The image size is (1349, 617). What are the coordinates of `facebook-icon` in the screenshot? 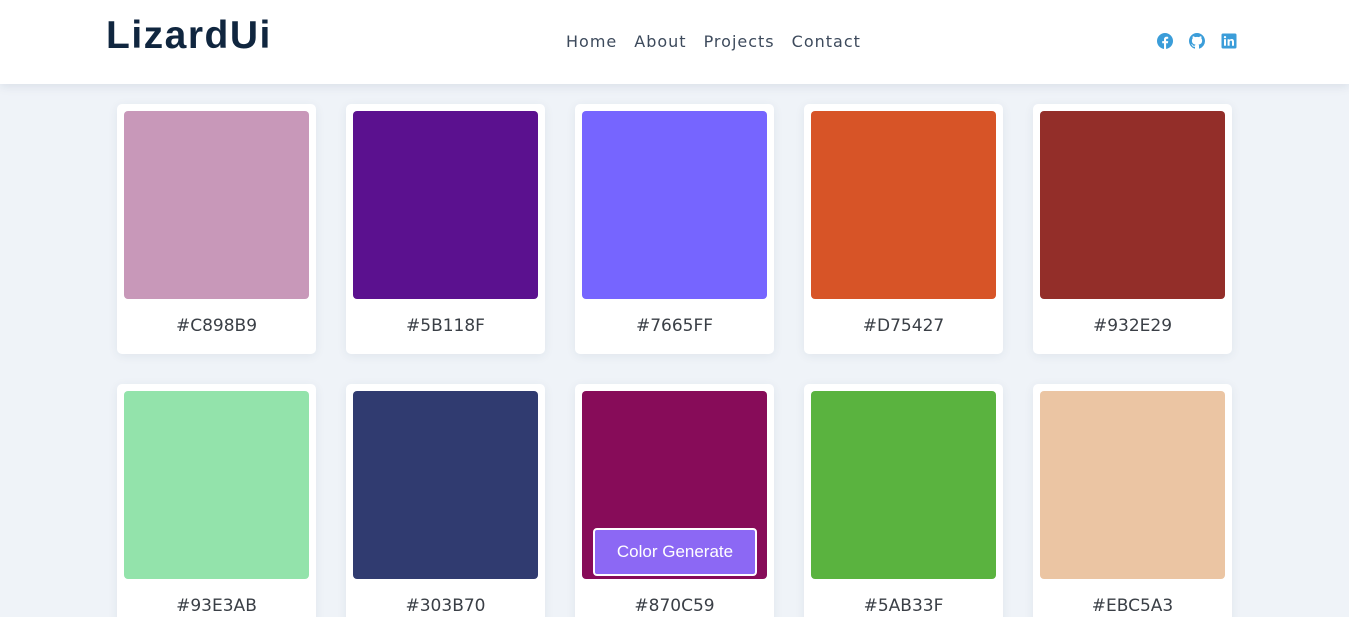 It's located at (1165, 41).